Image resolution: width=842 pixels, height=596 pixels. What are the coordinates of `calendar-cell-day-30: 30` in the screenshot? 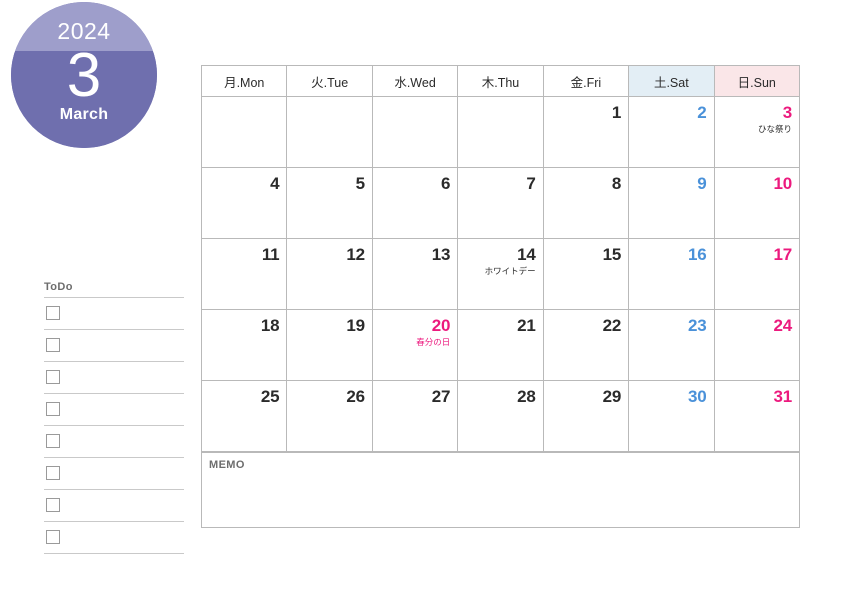 It's located at (671, 416).